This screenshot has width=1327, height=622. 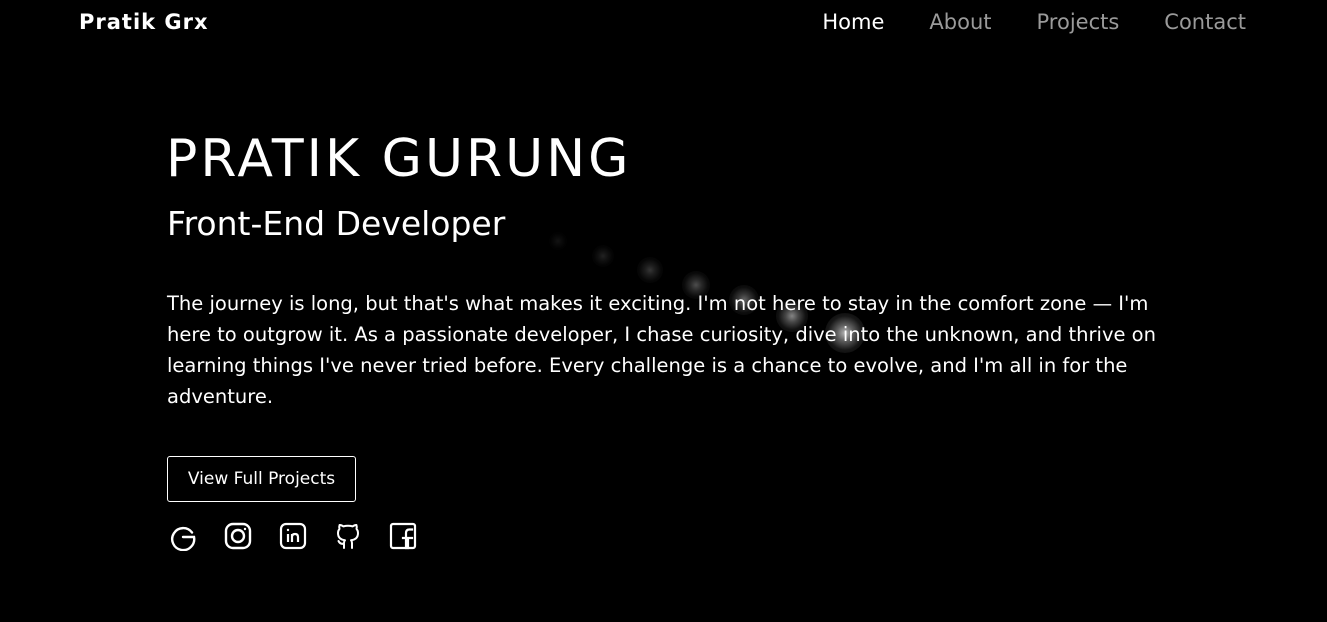 I want to click on instagram-link, so click(x=238, y=536).